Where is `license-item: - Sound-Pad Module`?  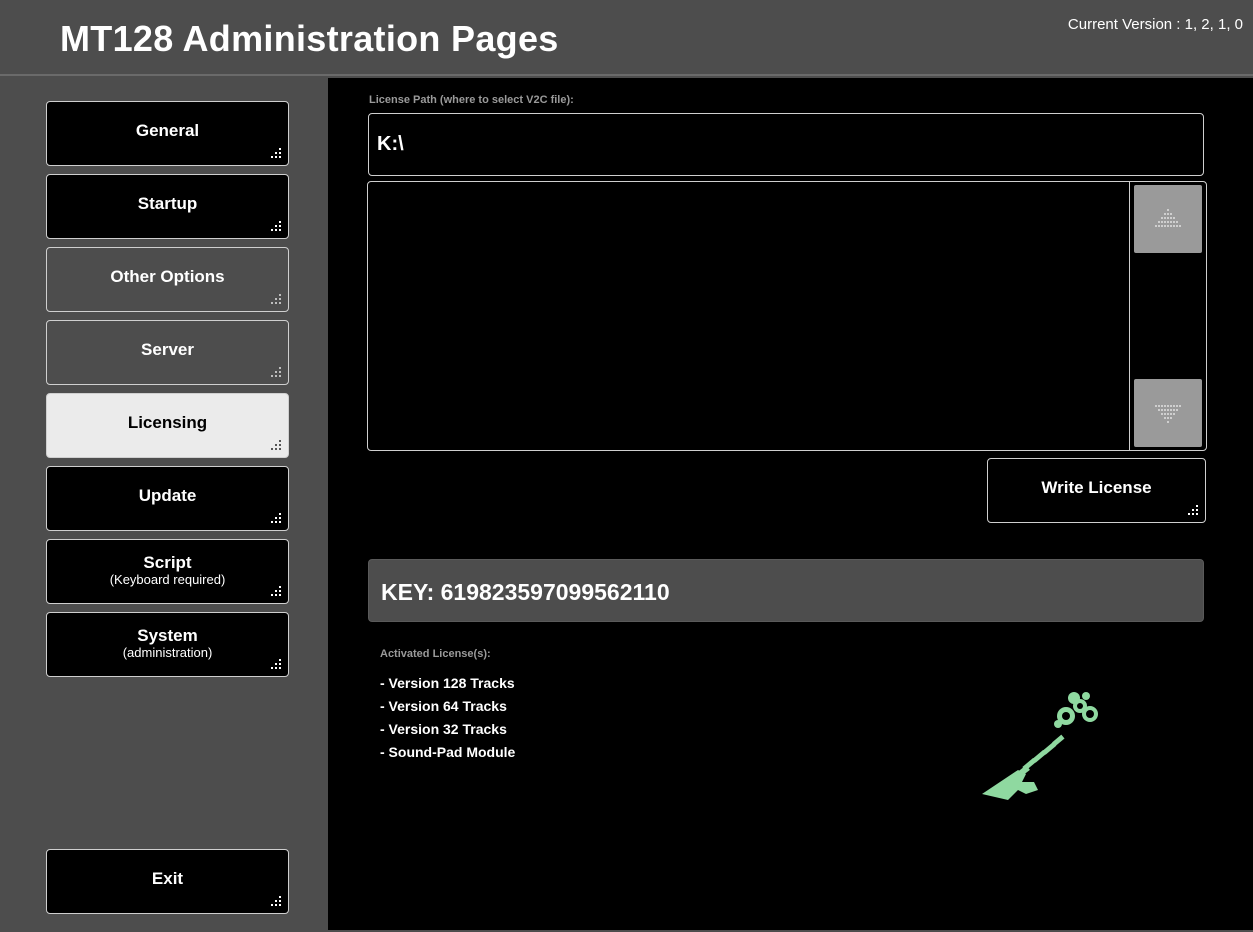 license-item: - Sound-Pad Module is located at coordinates (448, 752).